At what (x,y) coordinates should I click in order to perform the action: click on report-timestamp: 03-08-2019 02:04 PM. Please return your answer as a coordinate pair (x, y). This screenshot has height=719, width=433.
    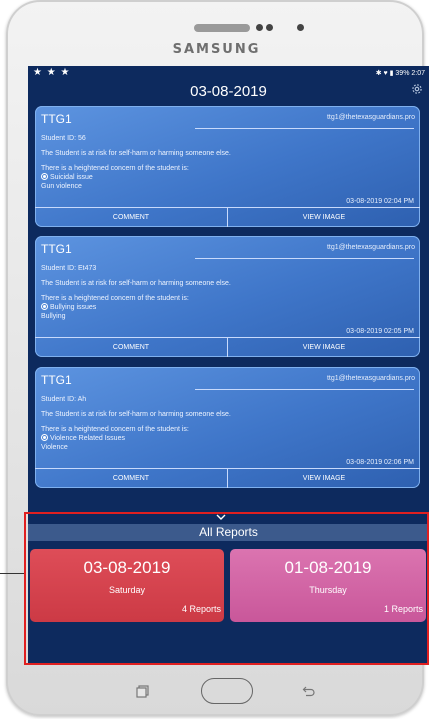
    Looking at the image, I should click on (380, 201).